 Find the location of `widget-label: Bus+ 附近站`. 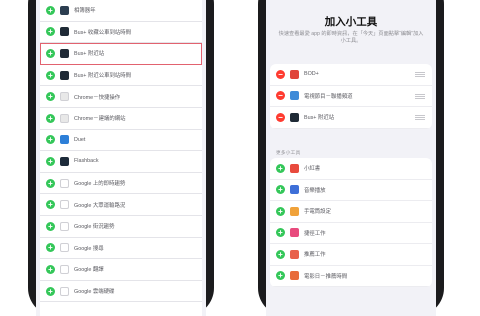

widget-label: Bus+ 附近站 is located at coordinates (319, 118).